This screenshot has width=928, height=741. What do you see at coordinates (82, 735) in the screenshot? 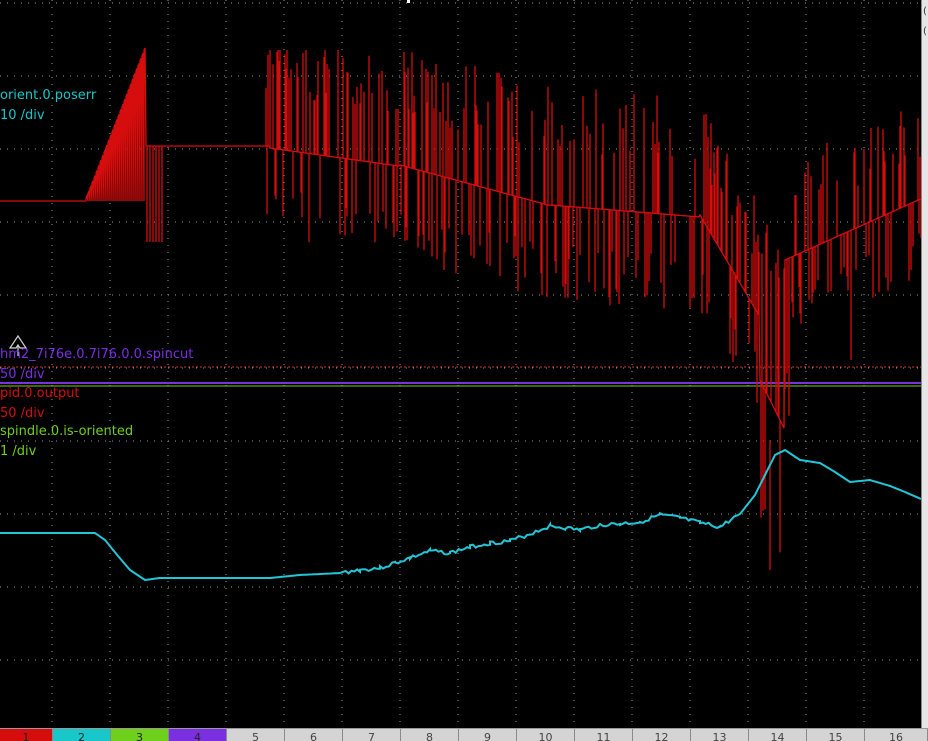
I see `channel-button-2: 2` at bounding box center [82, 735].